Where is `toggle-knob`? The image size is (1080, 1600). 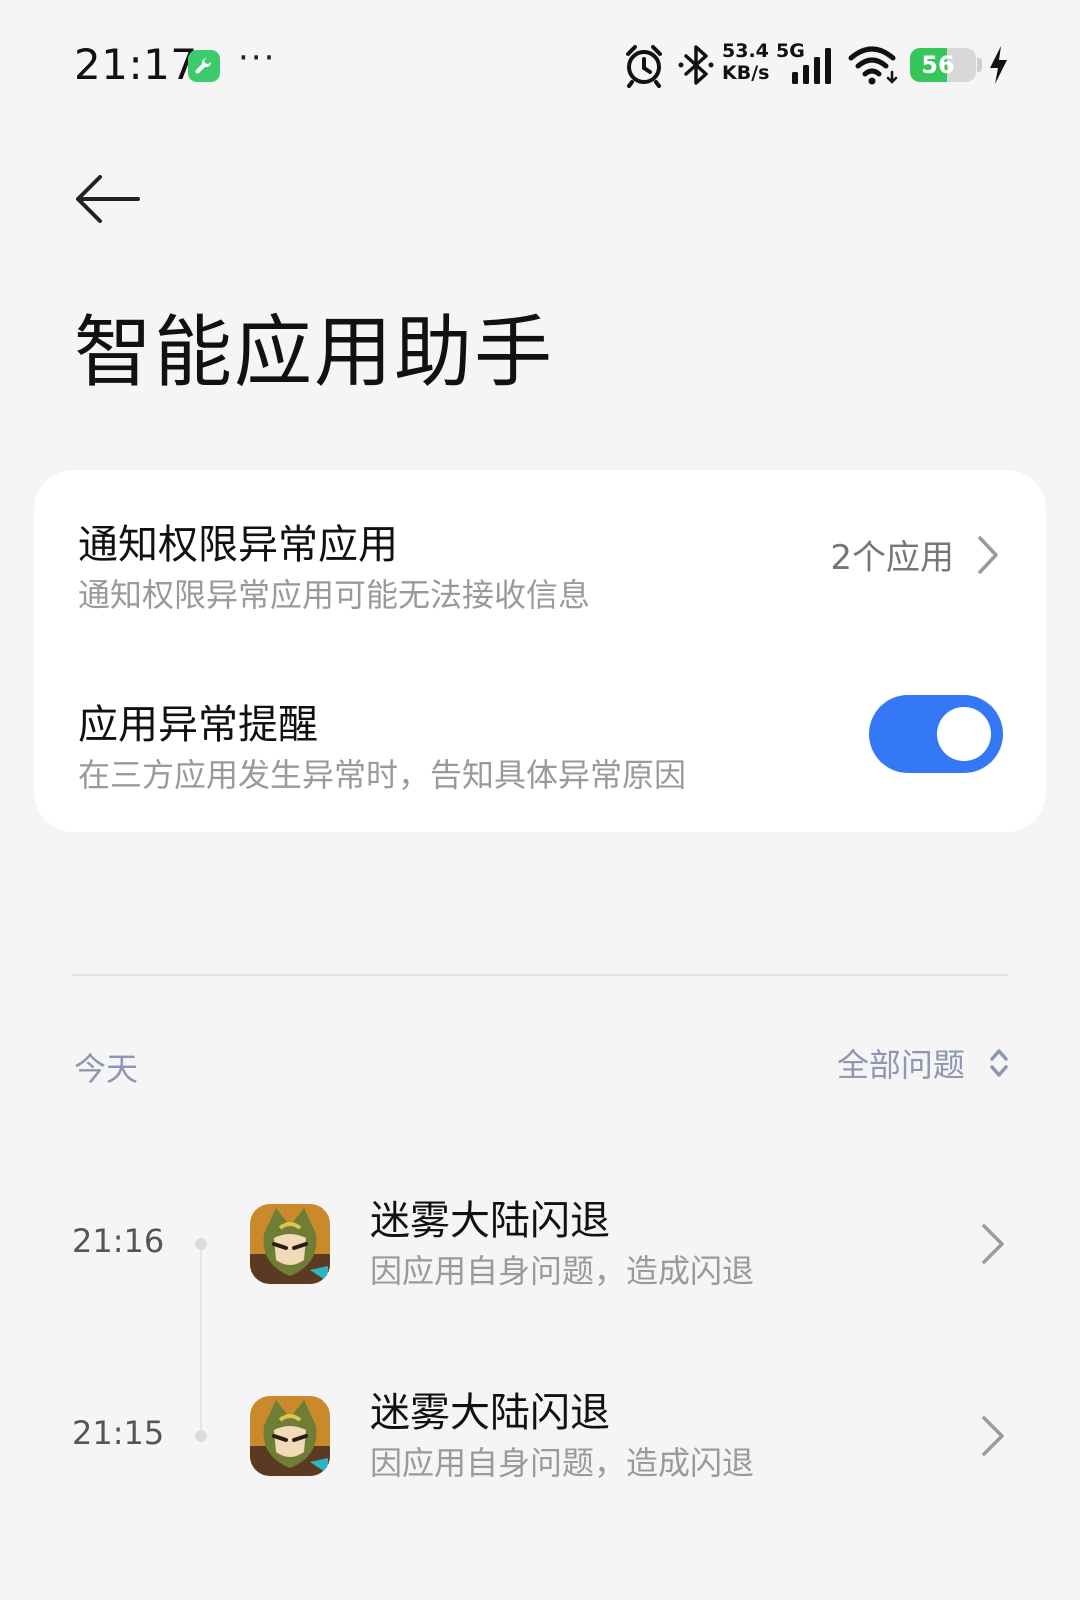 toggle-knob is located at coordinates (964, 734).